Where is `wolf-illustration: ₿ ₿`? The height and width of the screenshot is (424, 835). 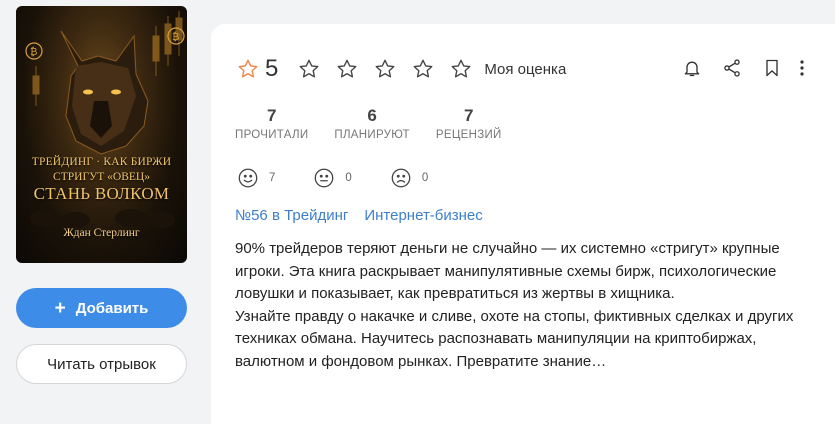
wolf-illustration: ₿ ₿ is located at coordinates (105, 119).